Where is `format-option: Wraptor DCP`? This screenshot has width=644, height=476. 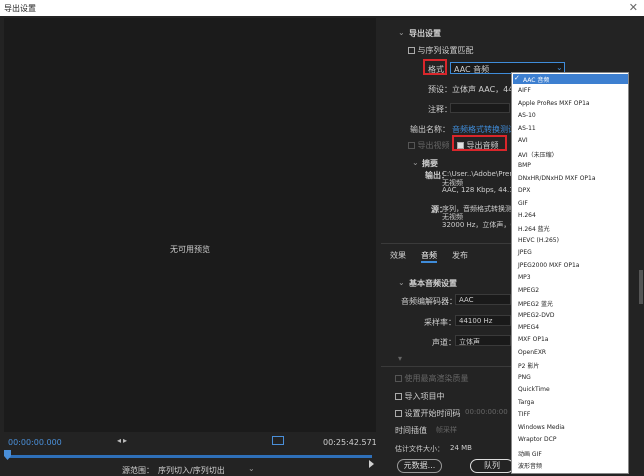
format-option: Wraptor DCP is located at coordinates (537, 439).